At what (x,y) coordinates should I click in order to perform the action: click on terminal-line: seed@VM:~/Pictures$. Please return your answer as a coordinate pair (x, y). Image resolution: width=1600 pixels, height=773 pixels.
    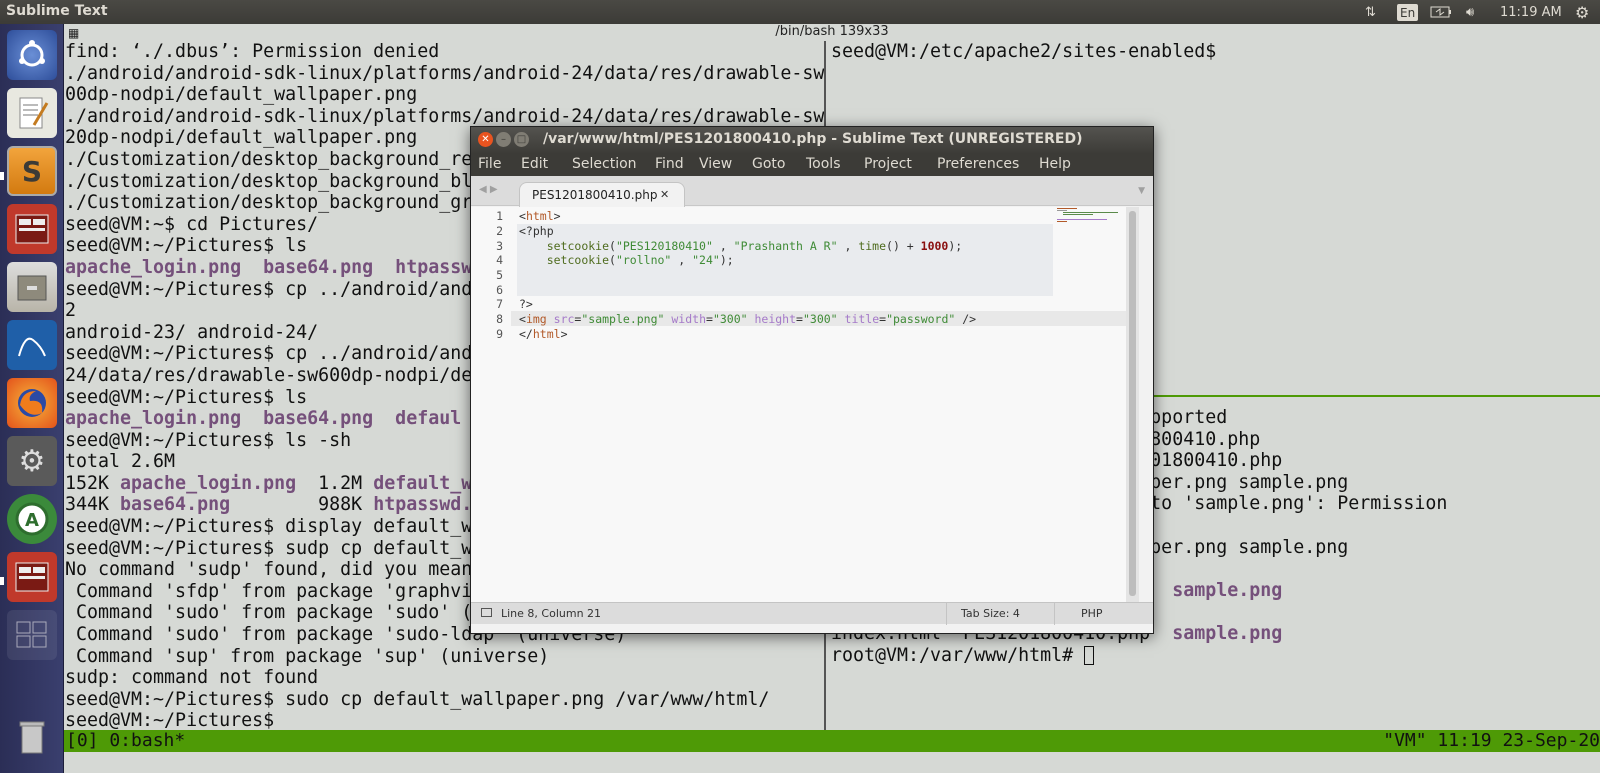
    Looking at the image, I should click on (170, 721).